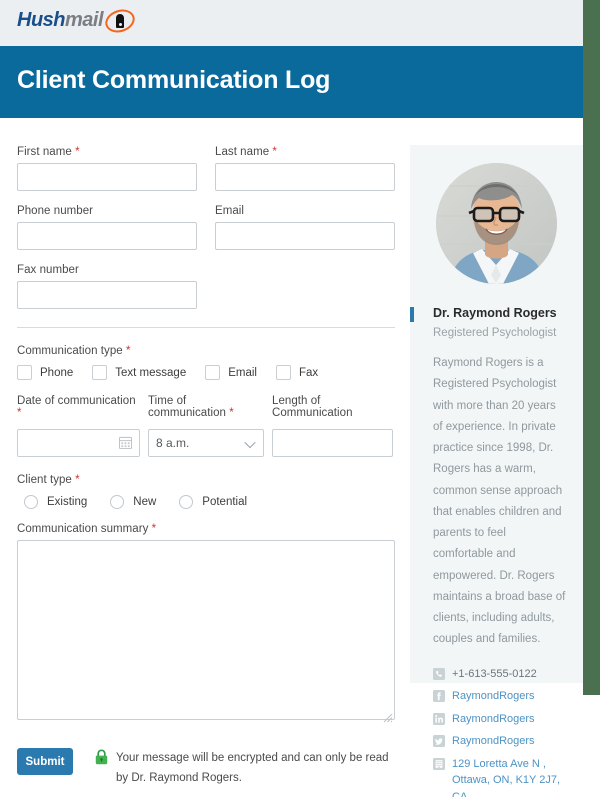  Describe the element at coordinates (151, 372) in the screenshot. I see `checkbox-label: Text message` at that location.